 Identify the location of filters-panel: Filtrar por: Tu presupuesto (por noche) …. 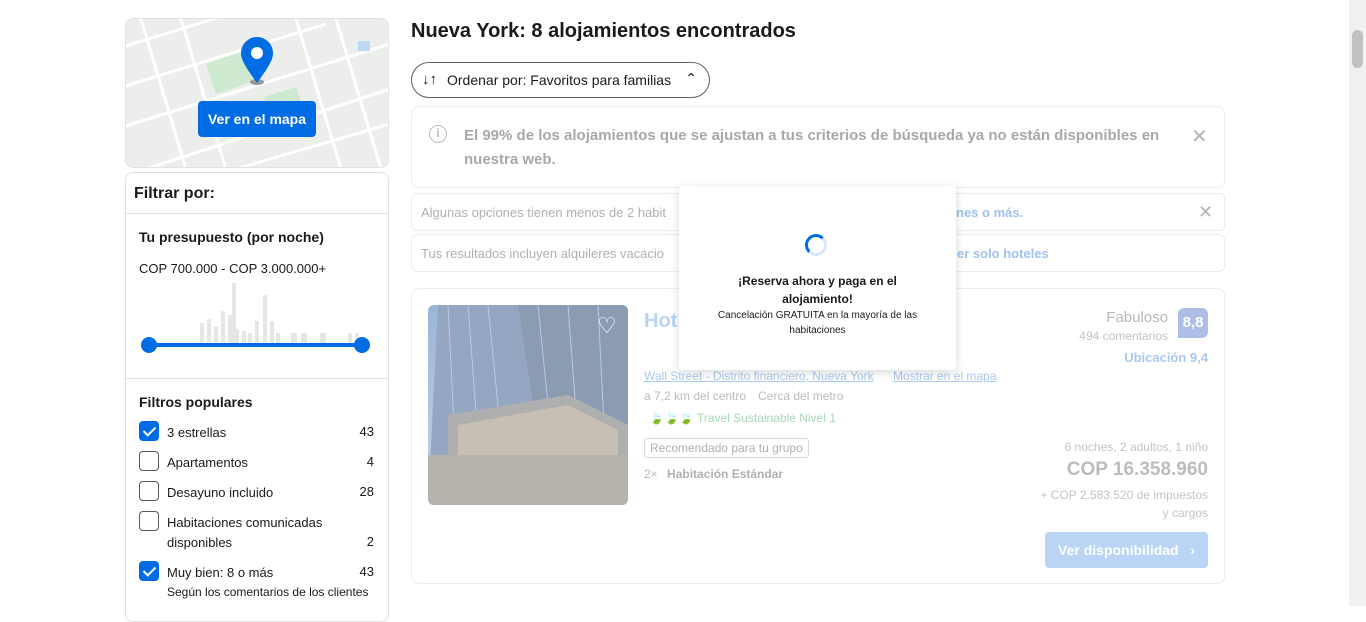
(257, 397).